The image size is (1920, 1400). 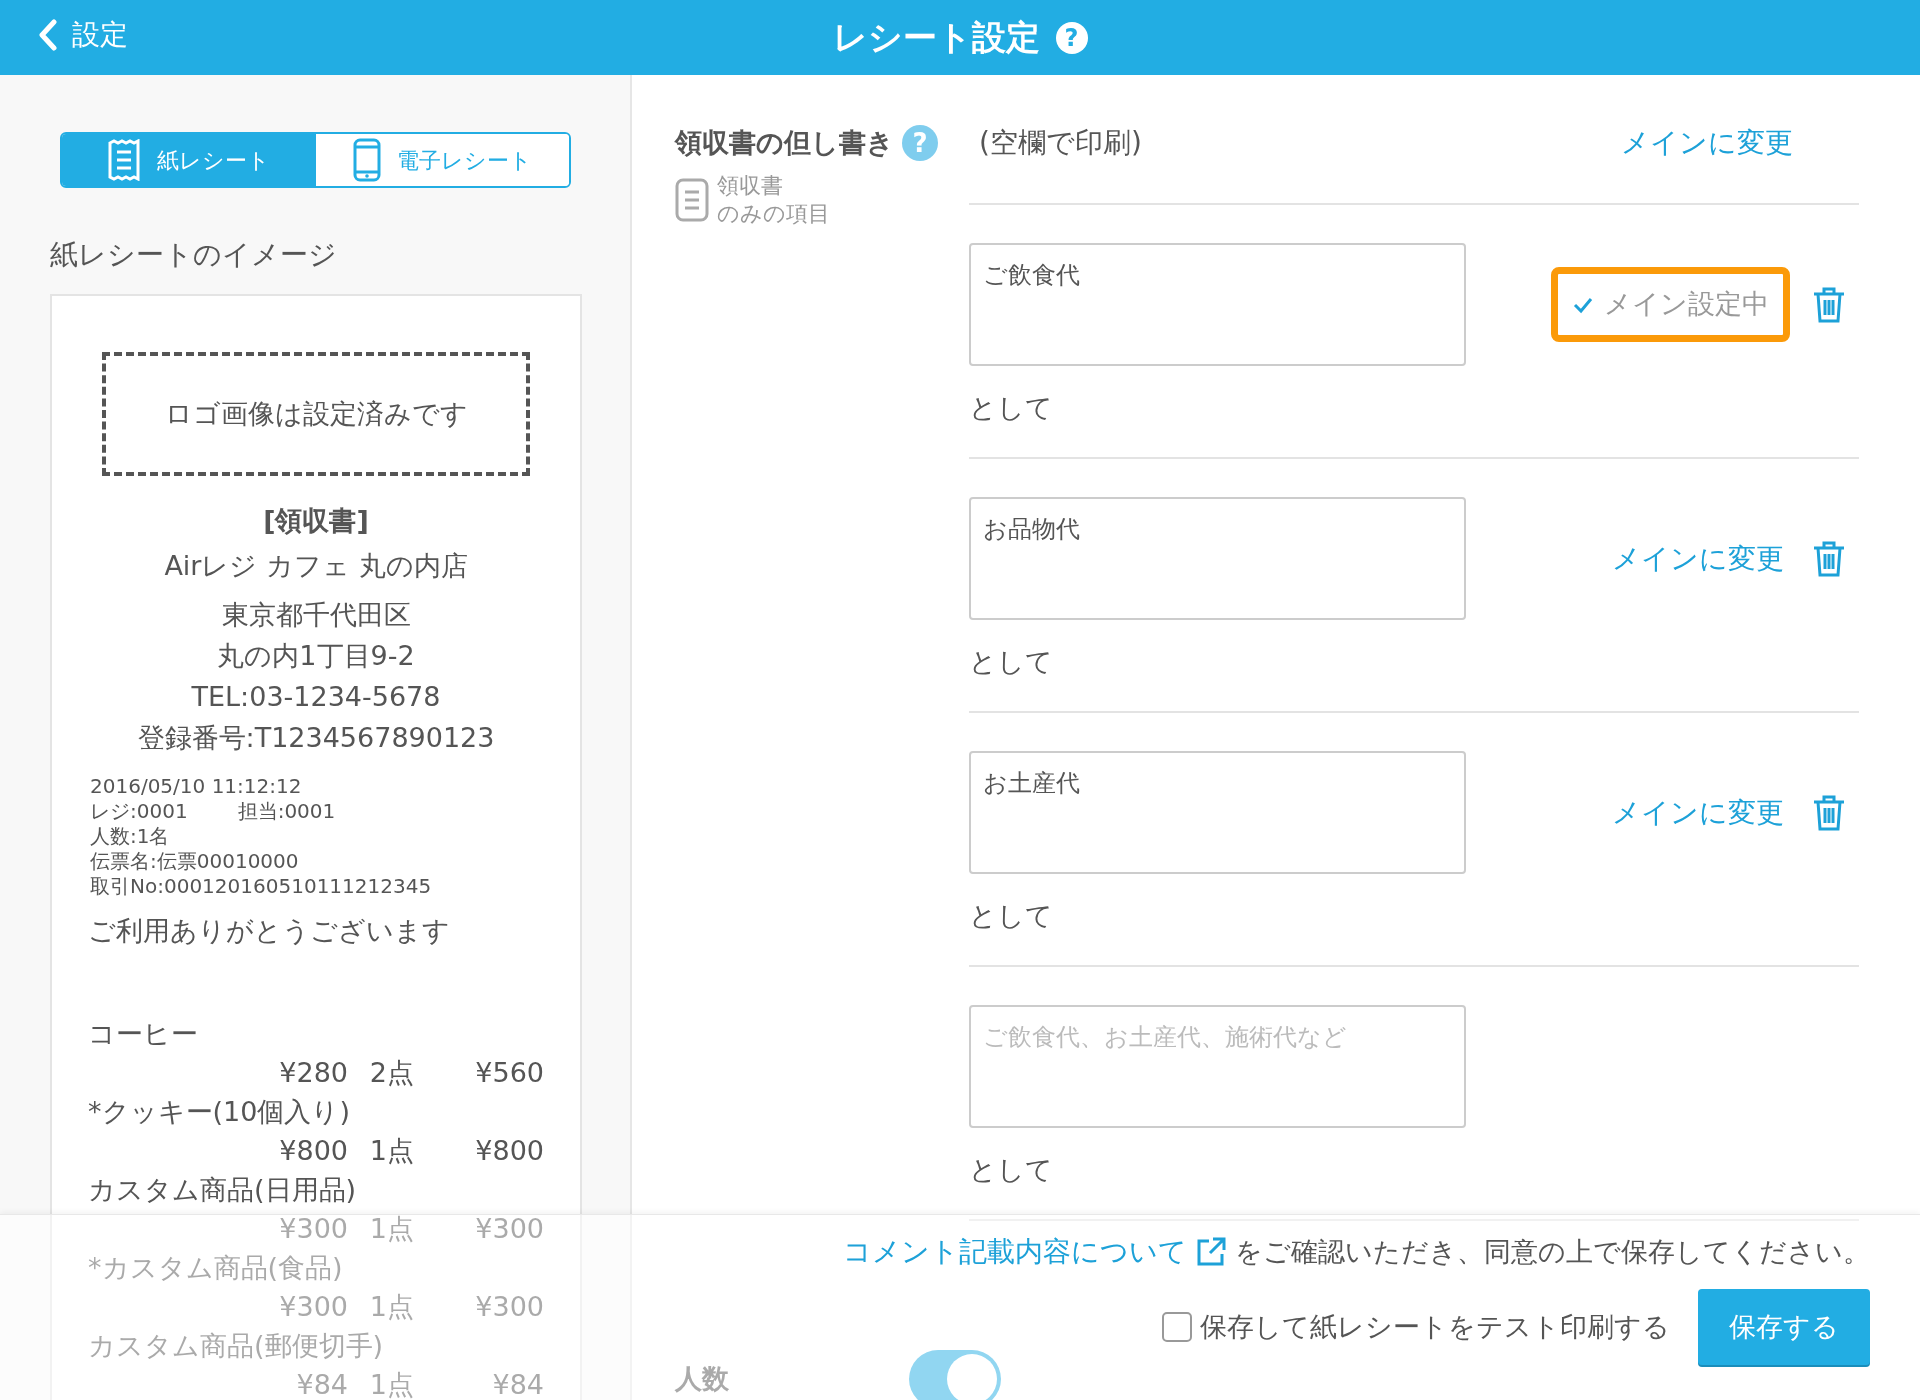 What do you see at coordinates (189, 160) in the screenshot?
I see `receipt-type-tab: 紙レシート` at bounding box center [189, 160].